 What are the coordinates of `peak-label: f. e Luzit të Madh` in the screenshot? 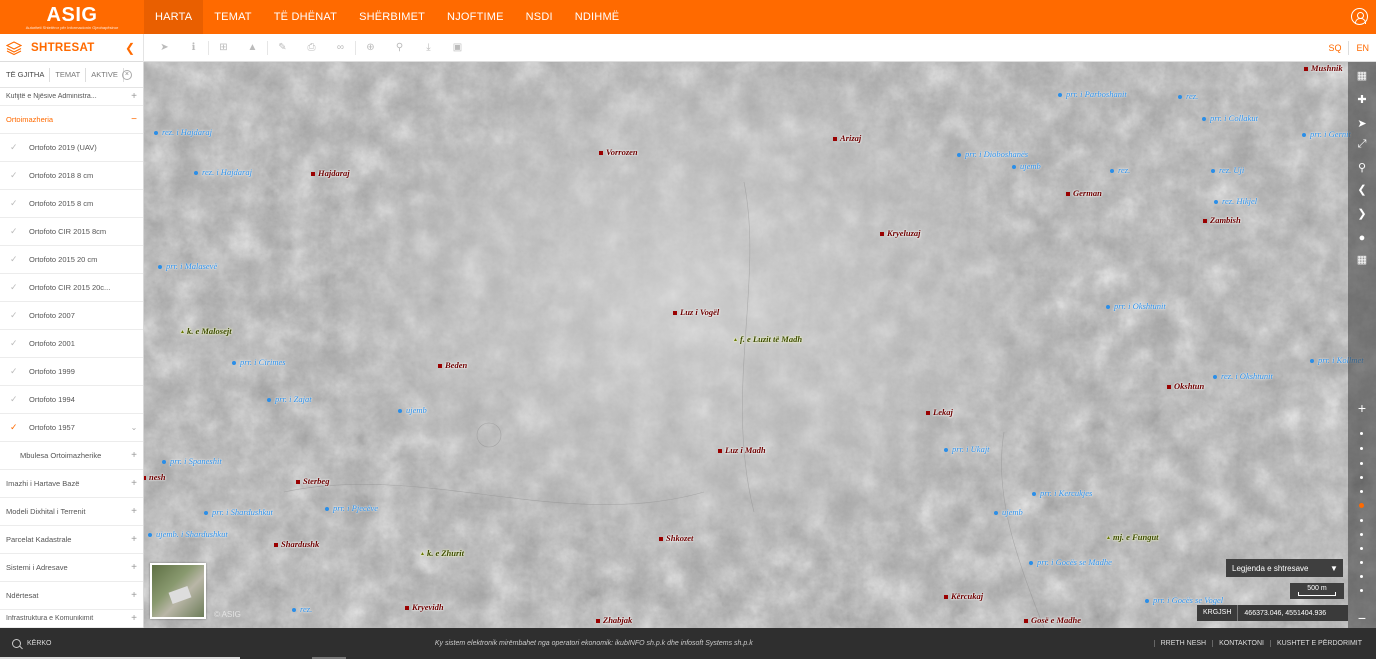 It's located at (767, 339).